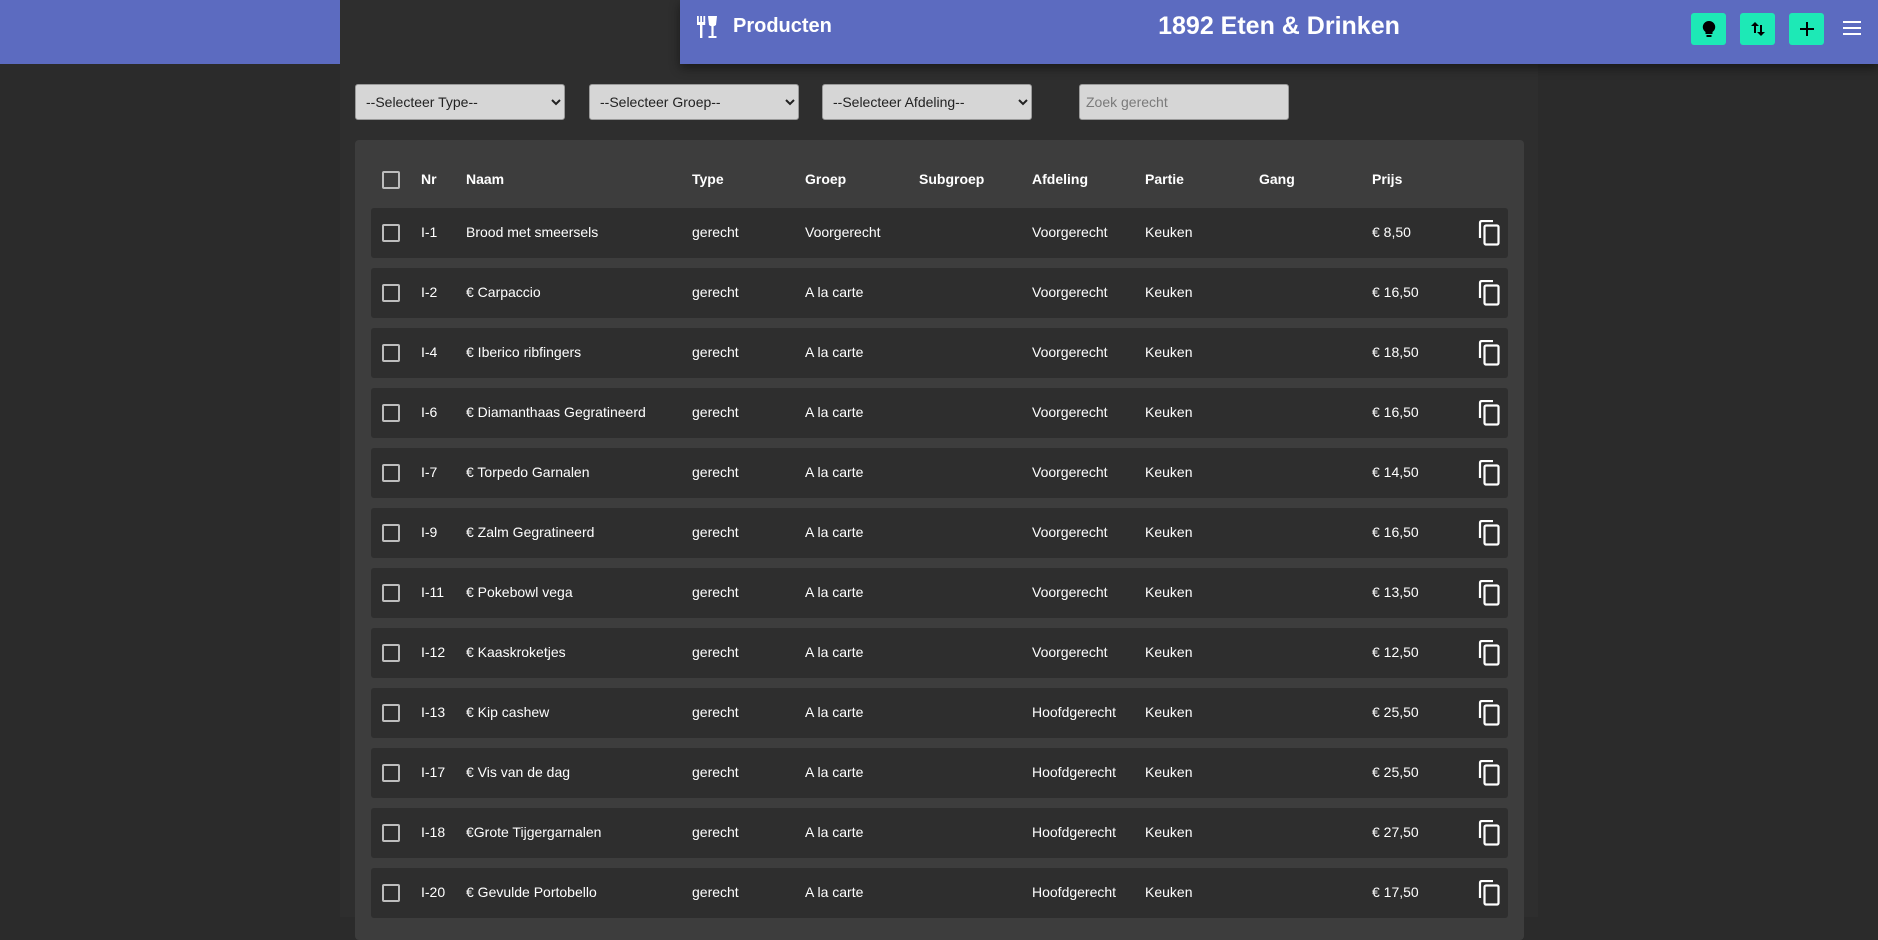 The image size is (1878, 940). I want to click on swap-vertical-icon, so click(1757, 29).